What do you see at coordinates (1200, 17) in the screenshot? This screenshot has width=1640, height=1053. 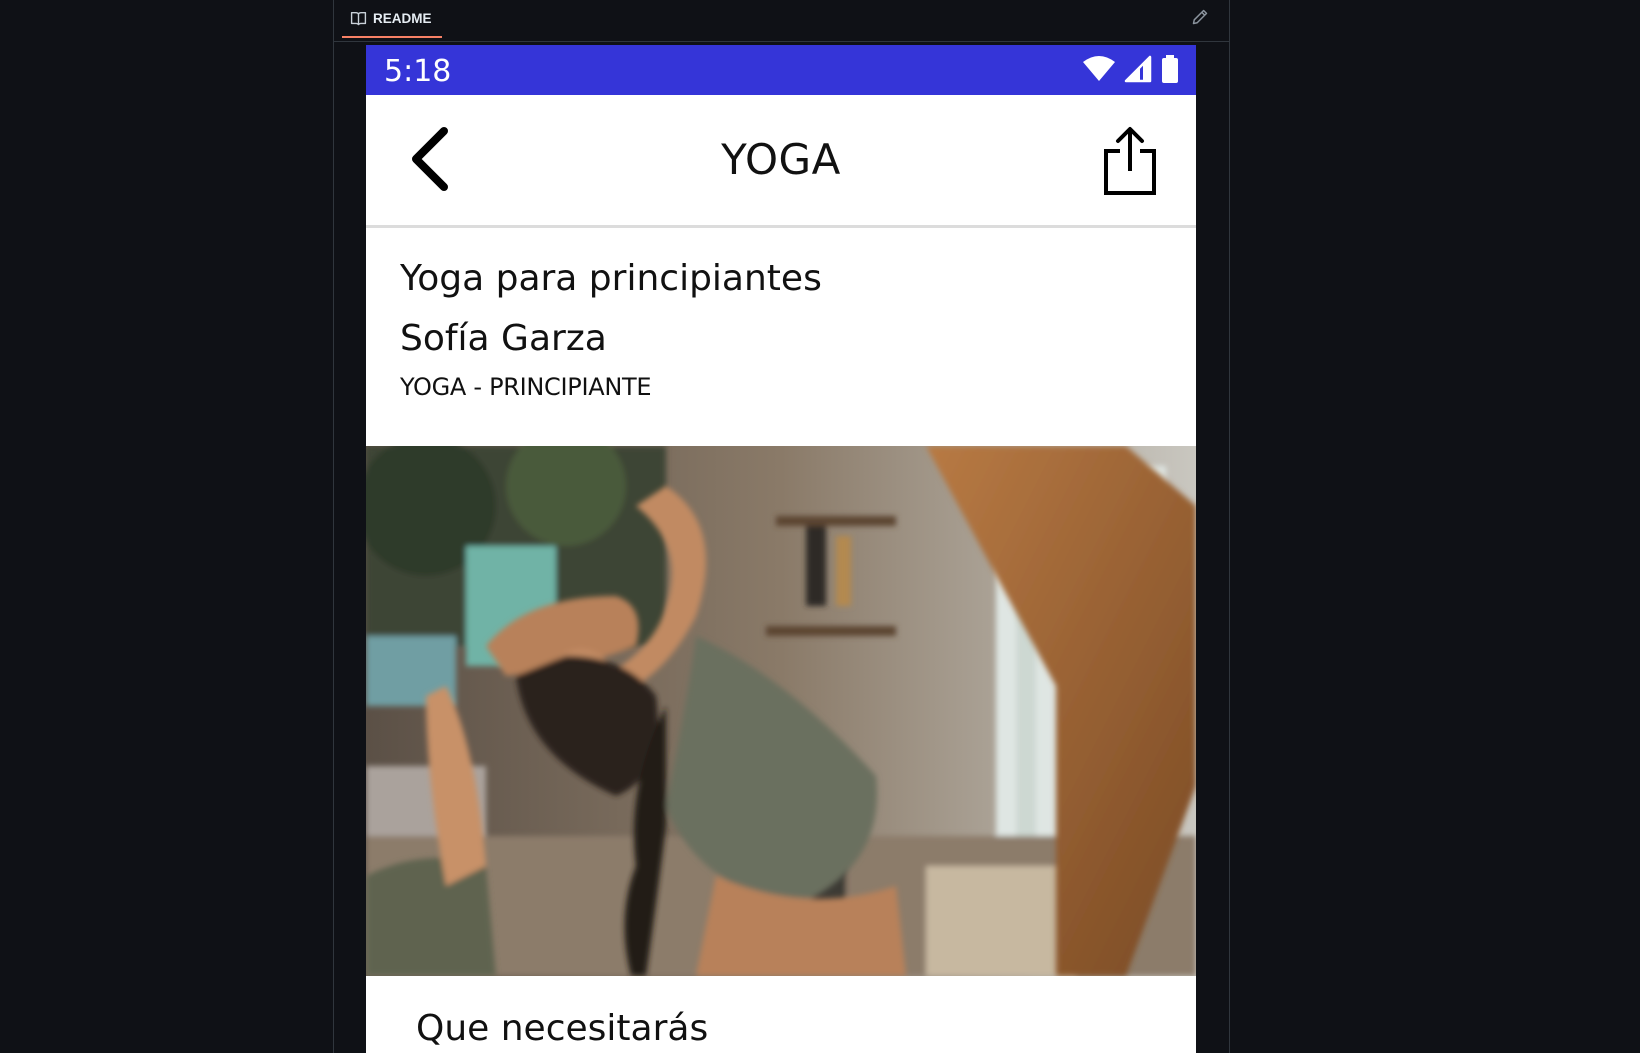 I see `pencil-icon` at bounding box center [1200, 17].